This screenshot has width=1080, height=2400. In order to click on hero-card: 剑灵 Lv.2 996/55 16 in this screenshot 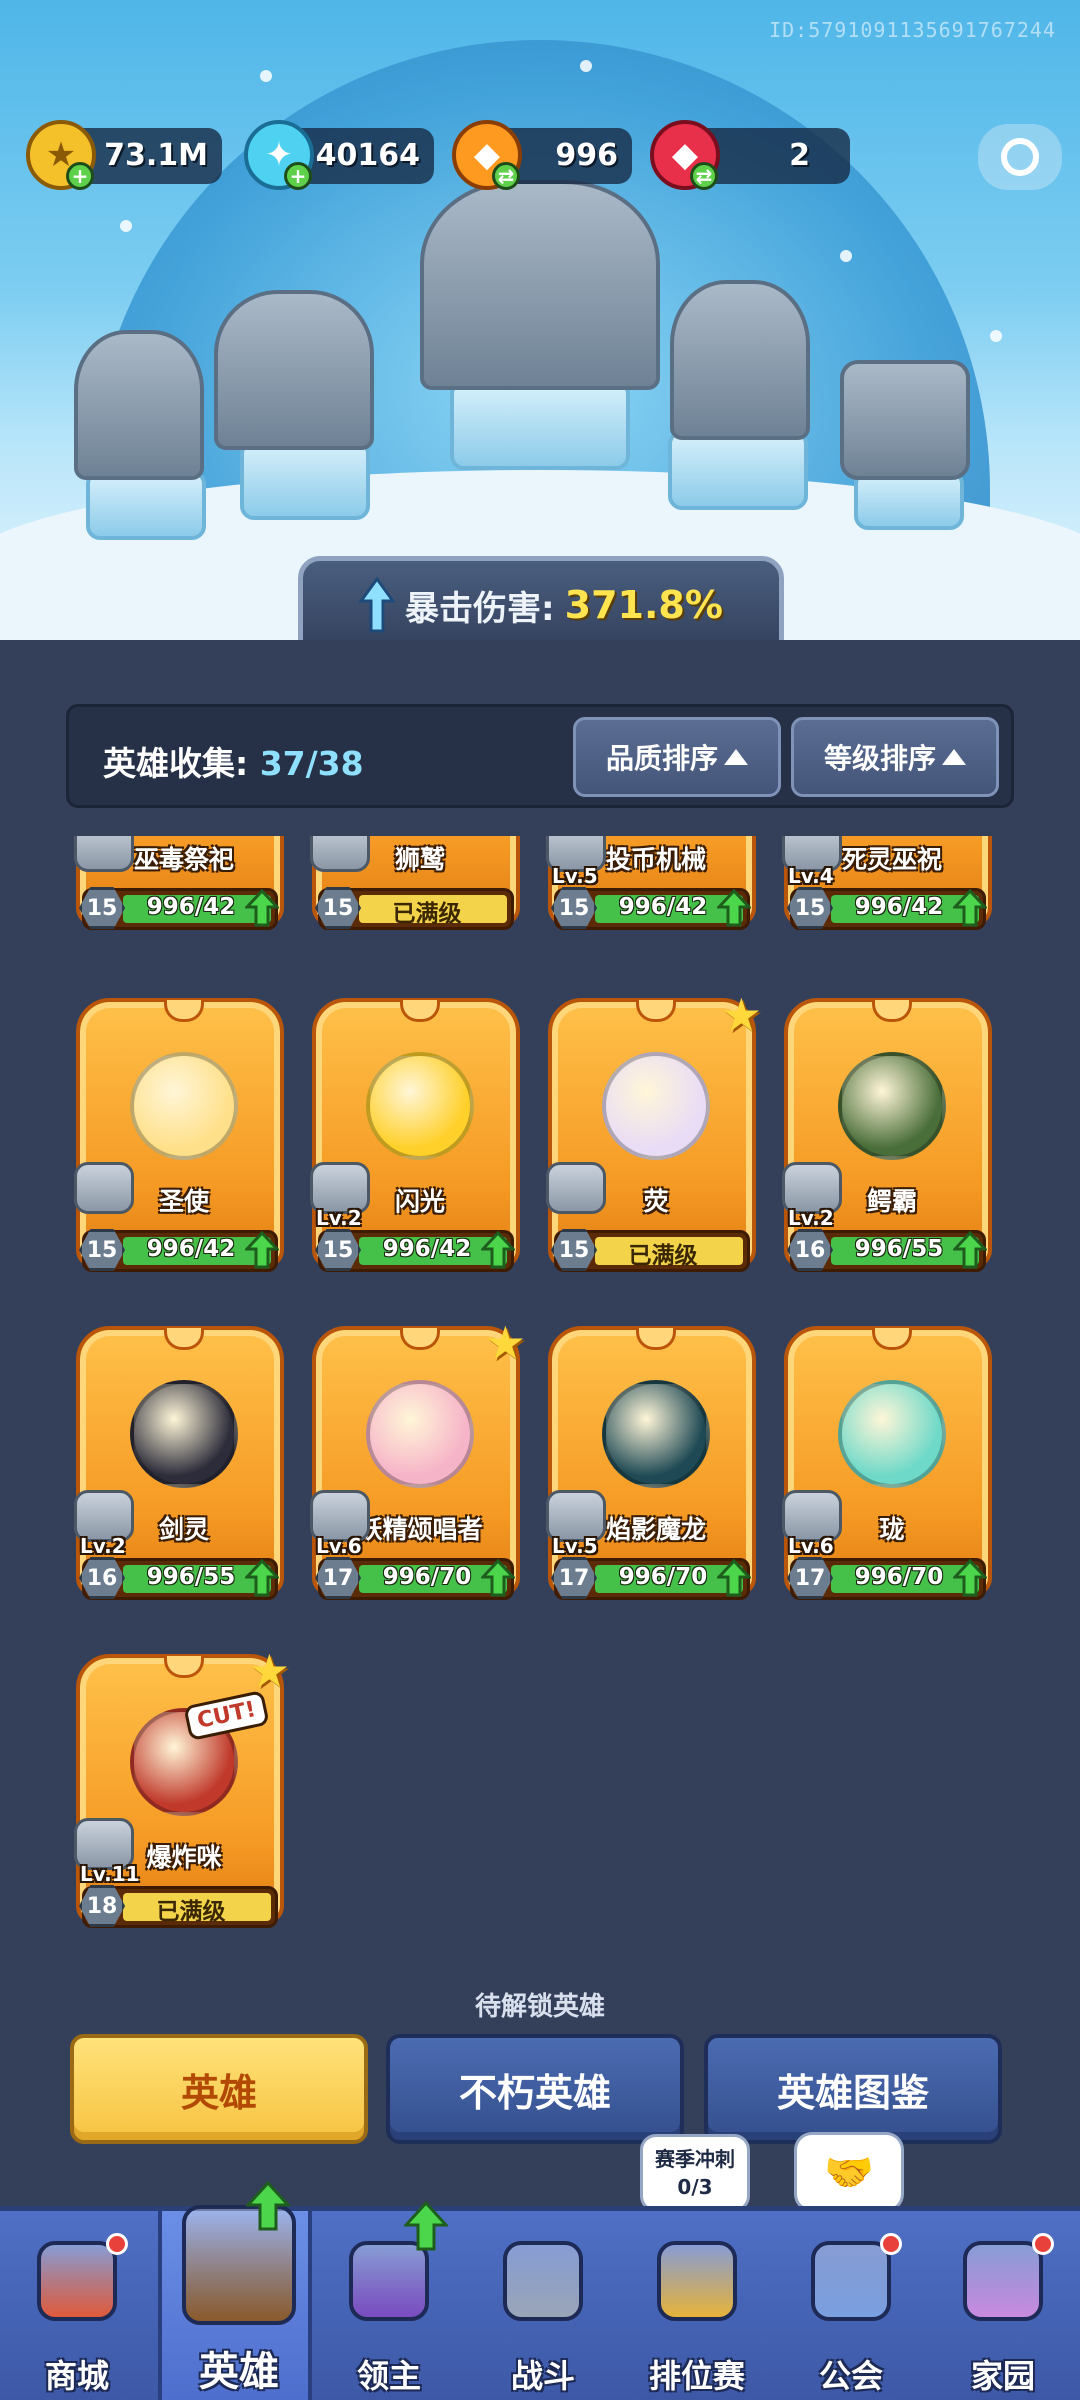, I will do `click(179, 1476)`.